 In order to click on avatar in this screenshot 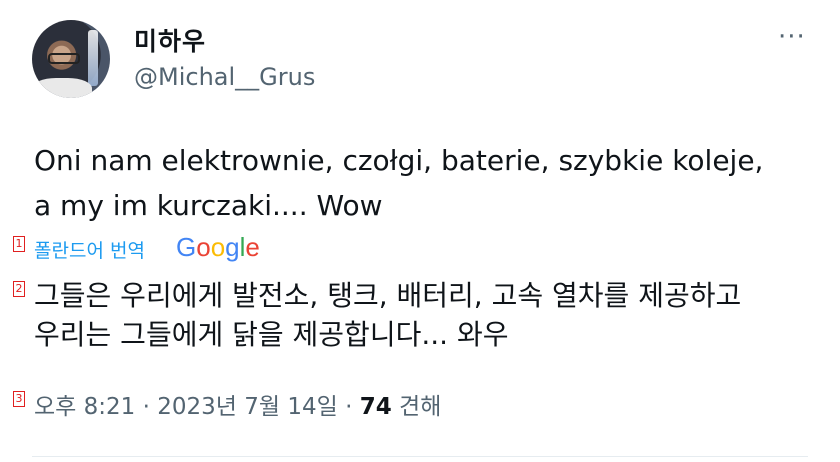, I will do `click(71, 59)`.